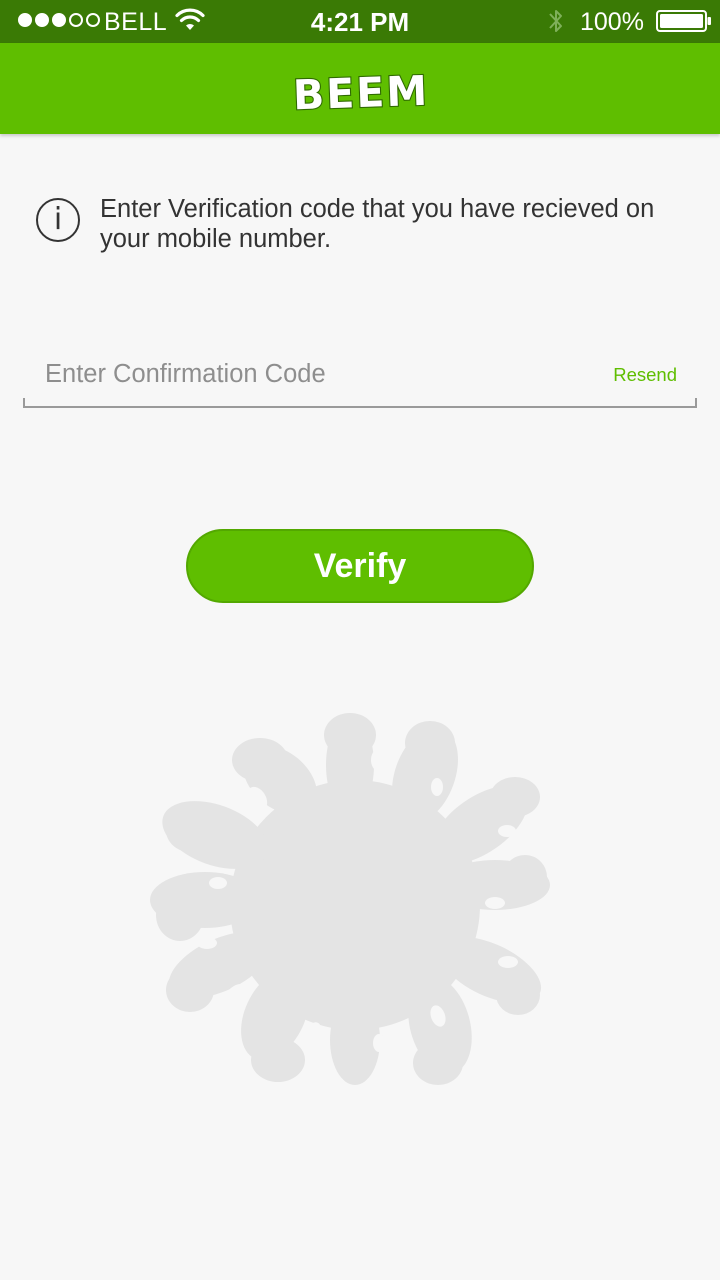 The height and width of the screenshot is (1280, 720). I want to click on signal-strength-icon, so click(59, 20).